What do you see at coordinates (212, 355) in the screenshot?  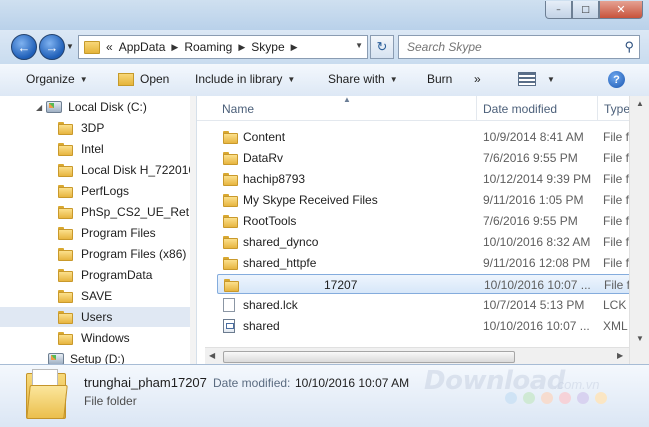 I see `scroll-left-icon: ◀` at bounding box center [212, 355].